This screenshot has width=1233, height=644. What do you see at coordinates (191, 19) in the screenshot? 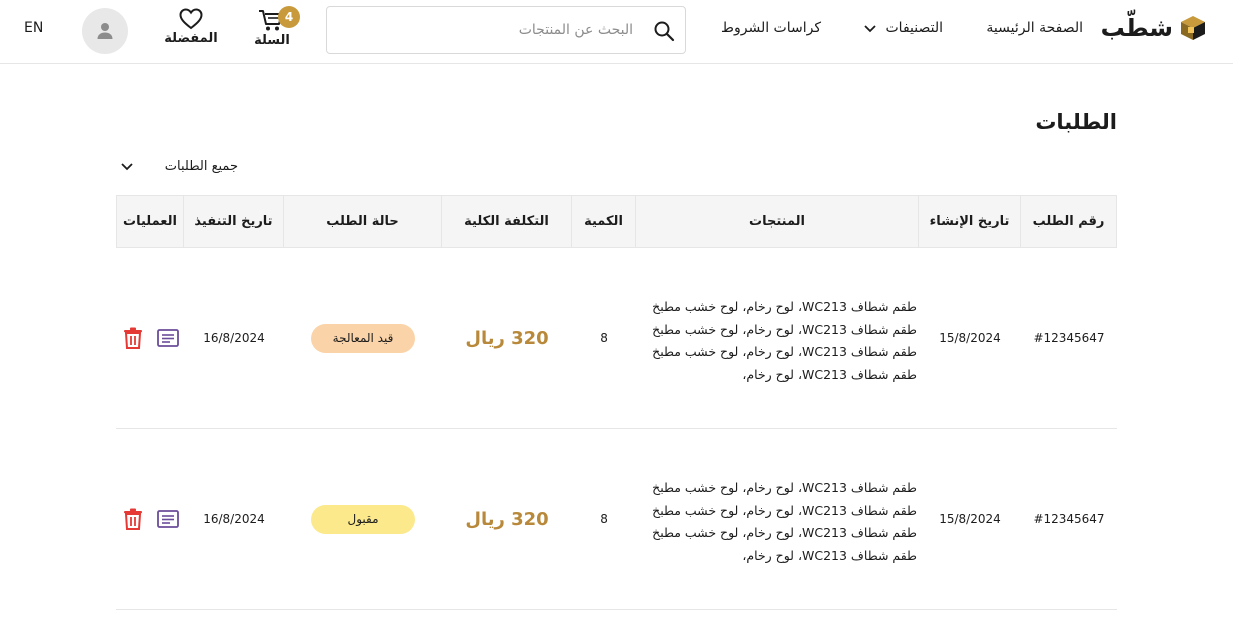
I see `heart-icon` at bounding box center [191, 19].